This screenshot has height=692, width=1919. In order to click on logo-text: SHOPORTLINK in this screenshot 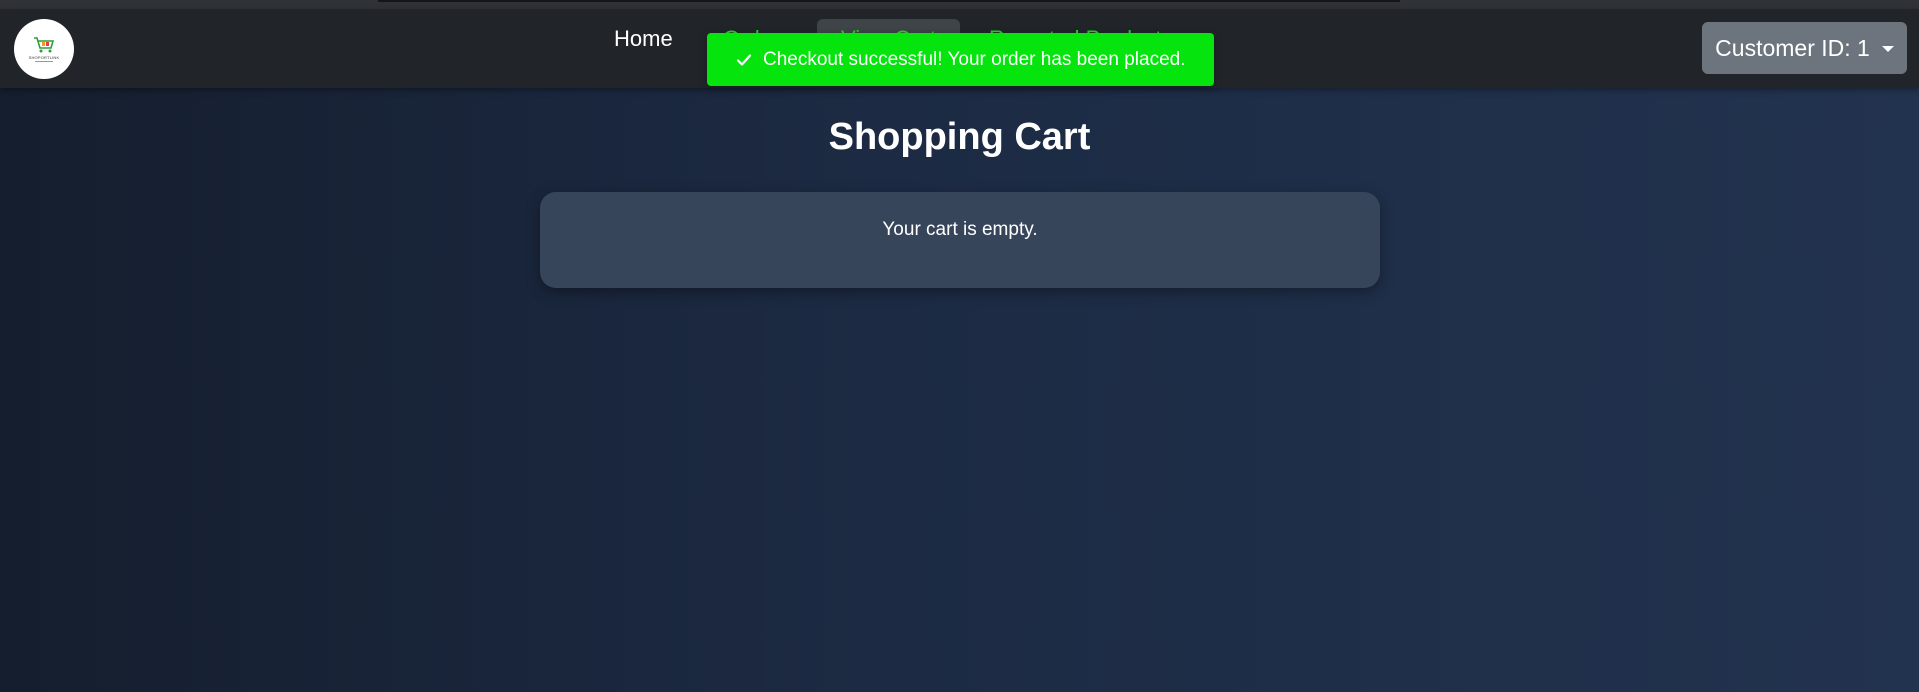, I will do `click(44, 57)`.